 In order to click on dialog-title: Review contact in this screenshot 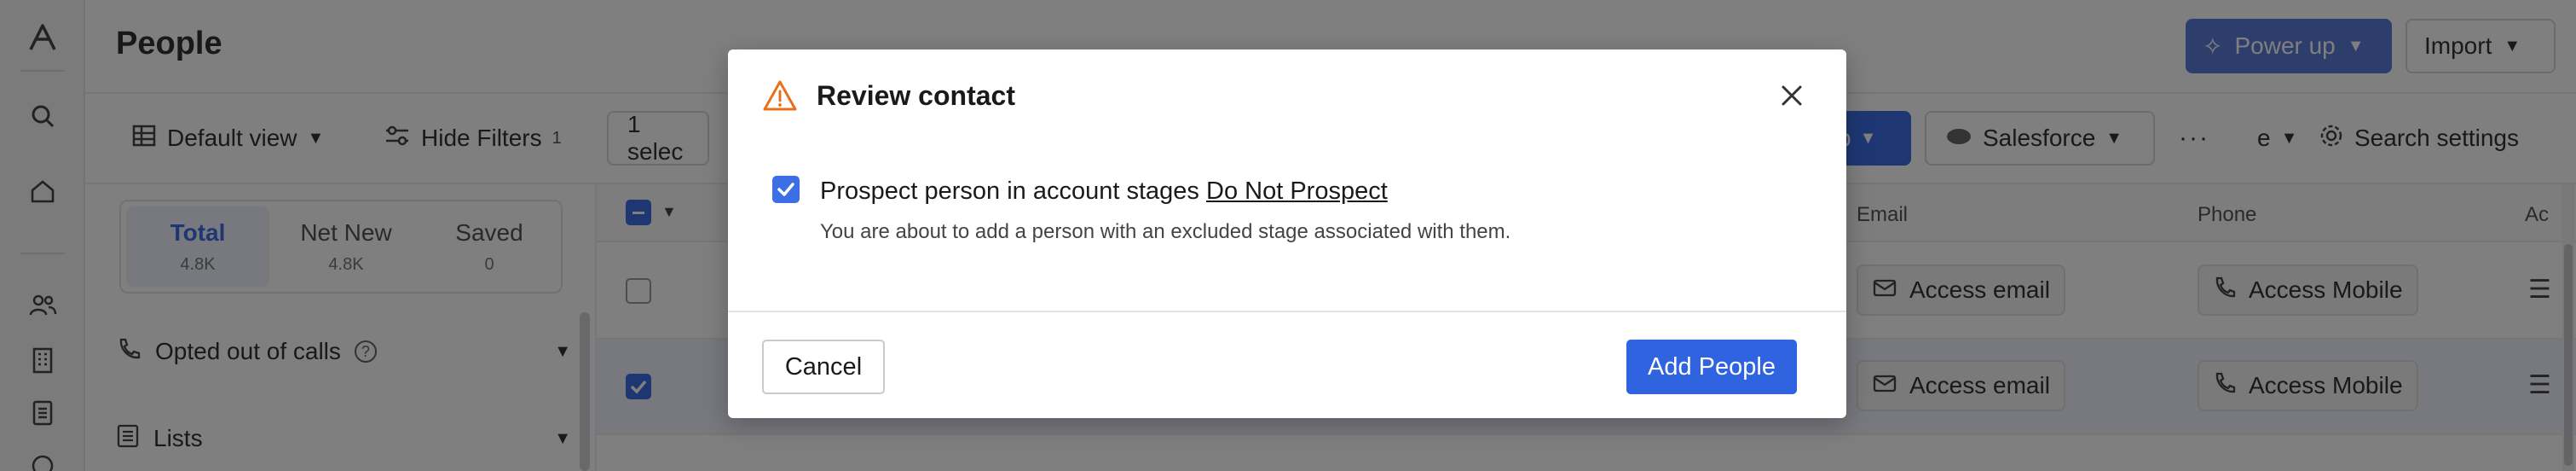, I will do `click(916, 95)`.